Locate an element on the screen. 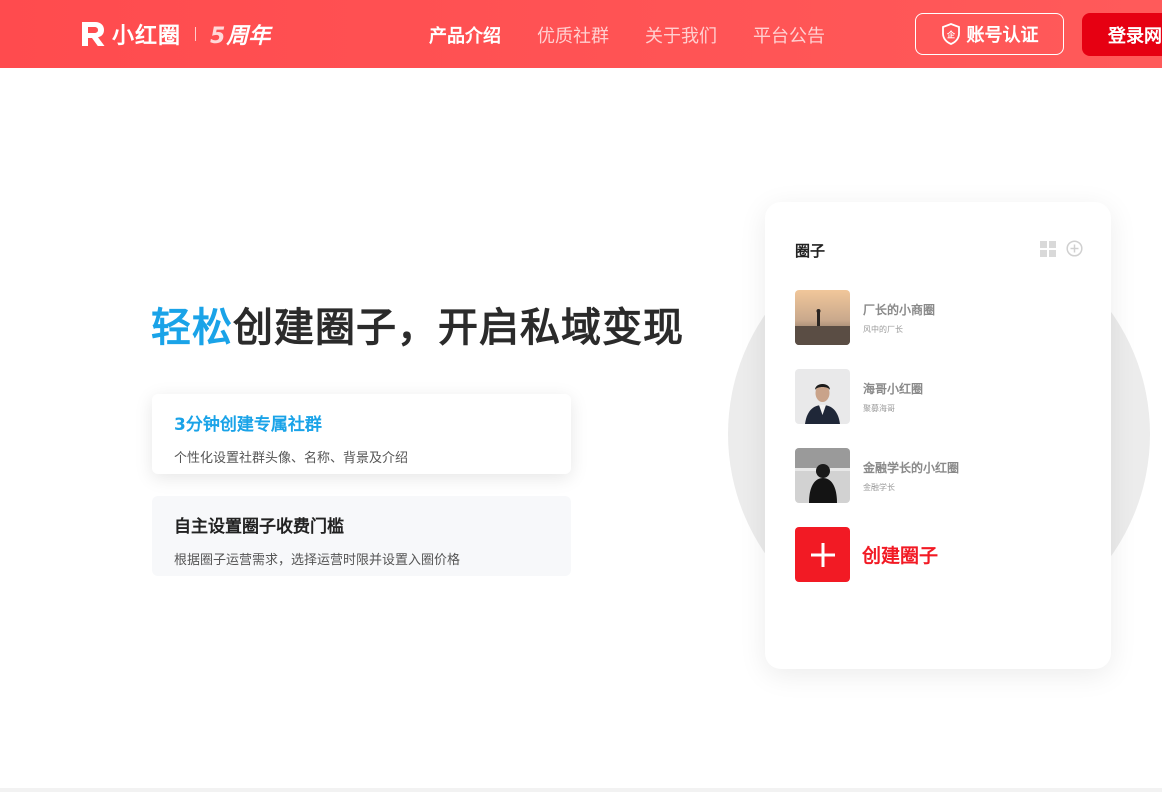 The width and height of the screenshot is (1162, 792). login-button: 登录网 is located at coordinates (1122, 34).